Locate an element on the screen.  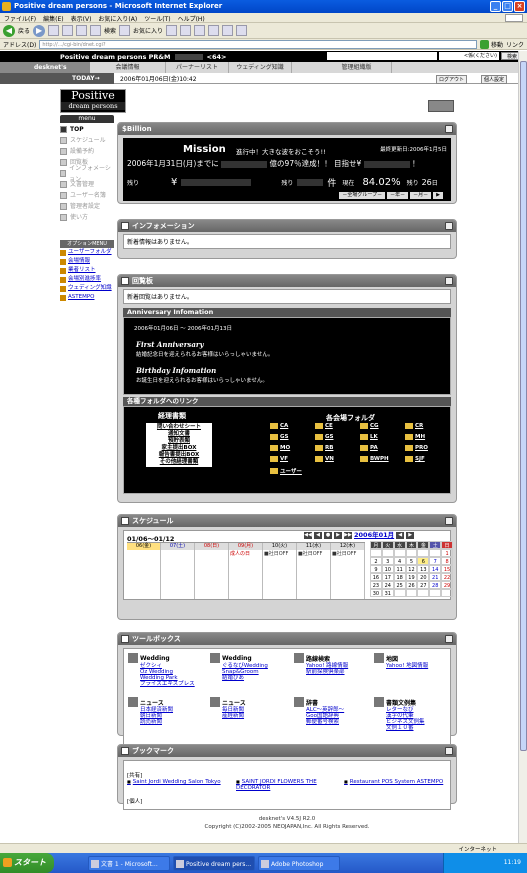
links-label: リンク is located at coordinates (515, 44).